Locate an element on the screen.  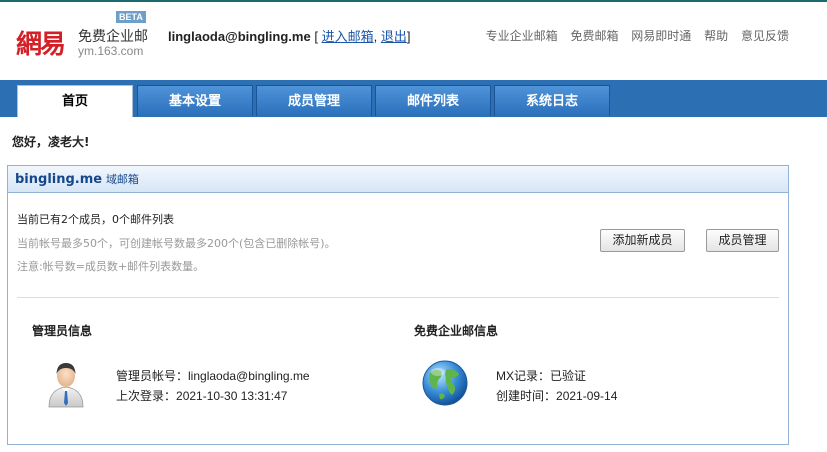
free-mail-info-title: 免费企业邮信息 is located at coordinates (456, 331).